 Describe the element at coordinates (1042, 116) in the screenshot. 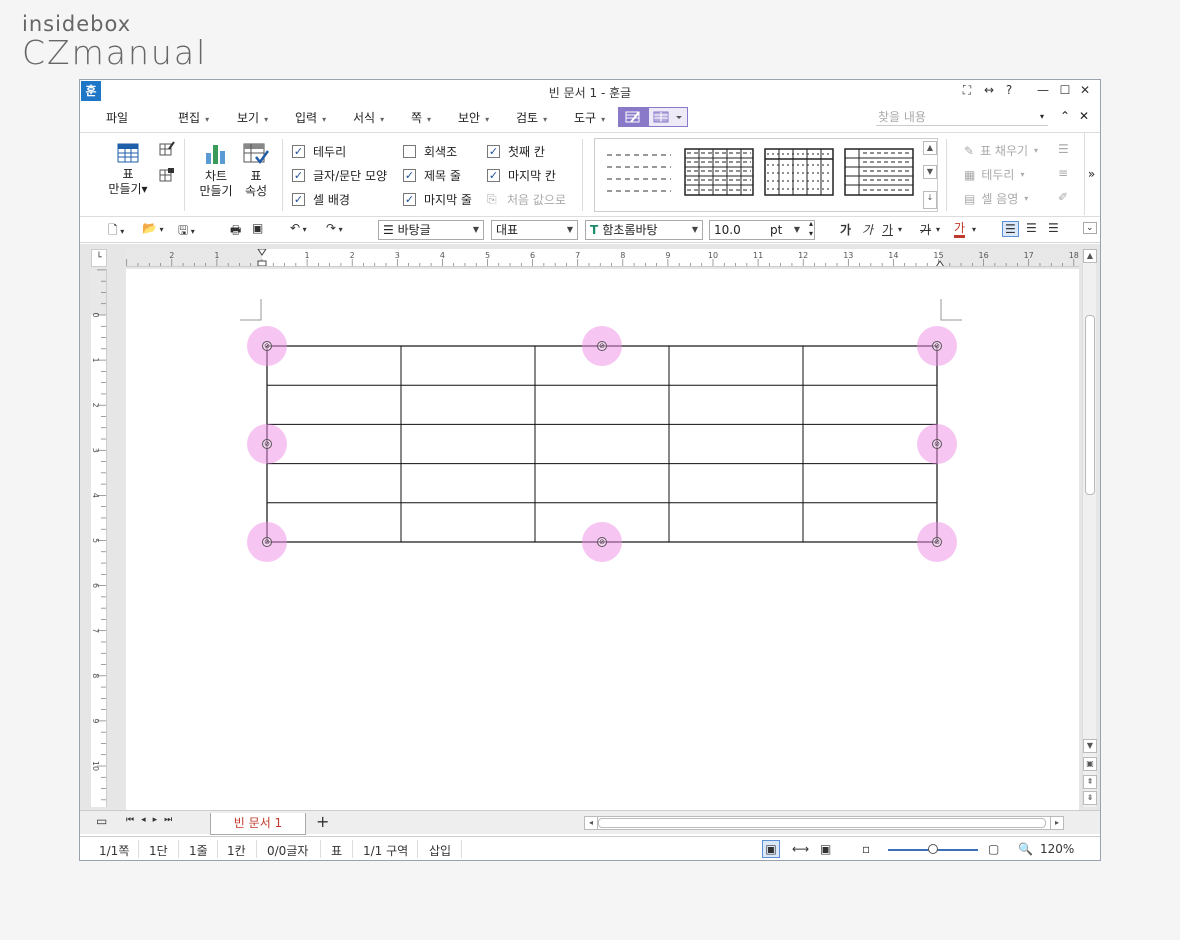

I see `search-dropdown-icon: ▾` at that location.